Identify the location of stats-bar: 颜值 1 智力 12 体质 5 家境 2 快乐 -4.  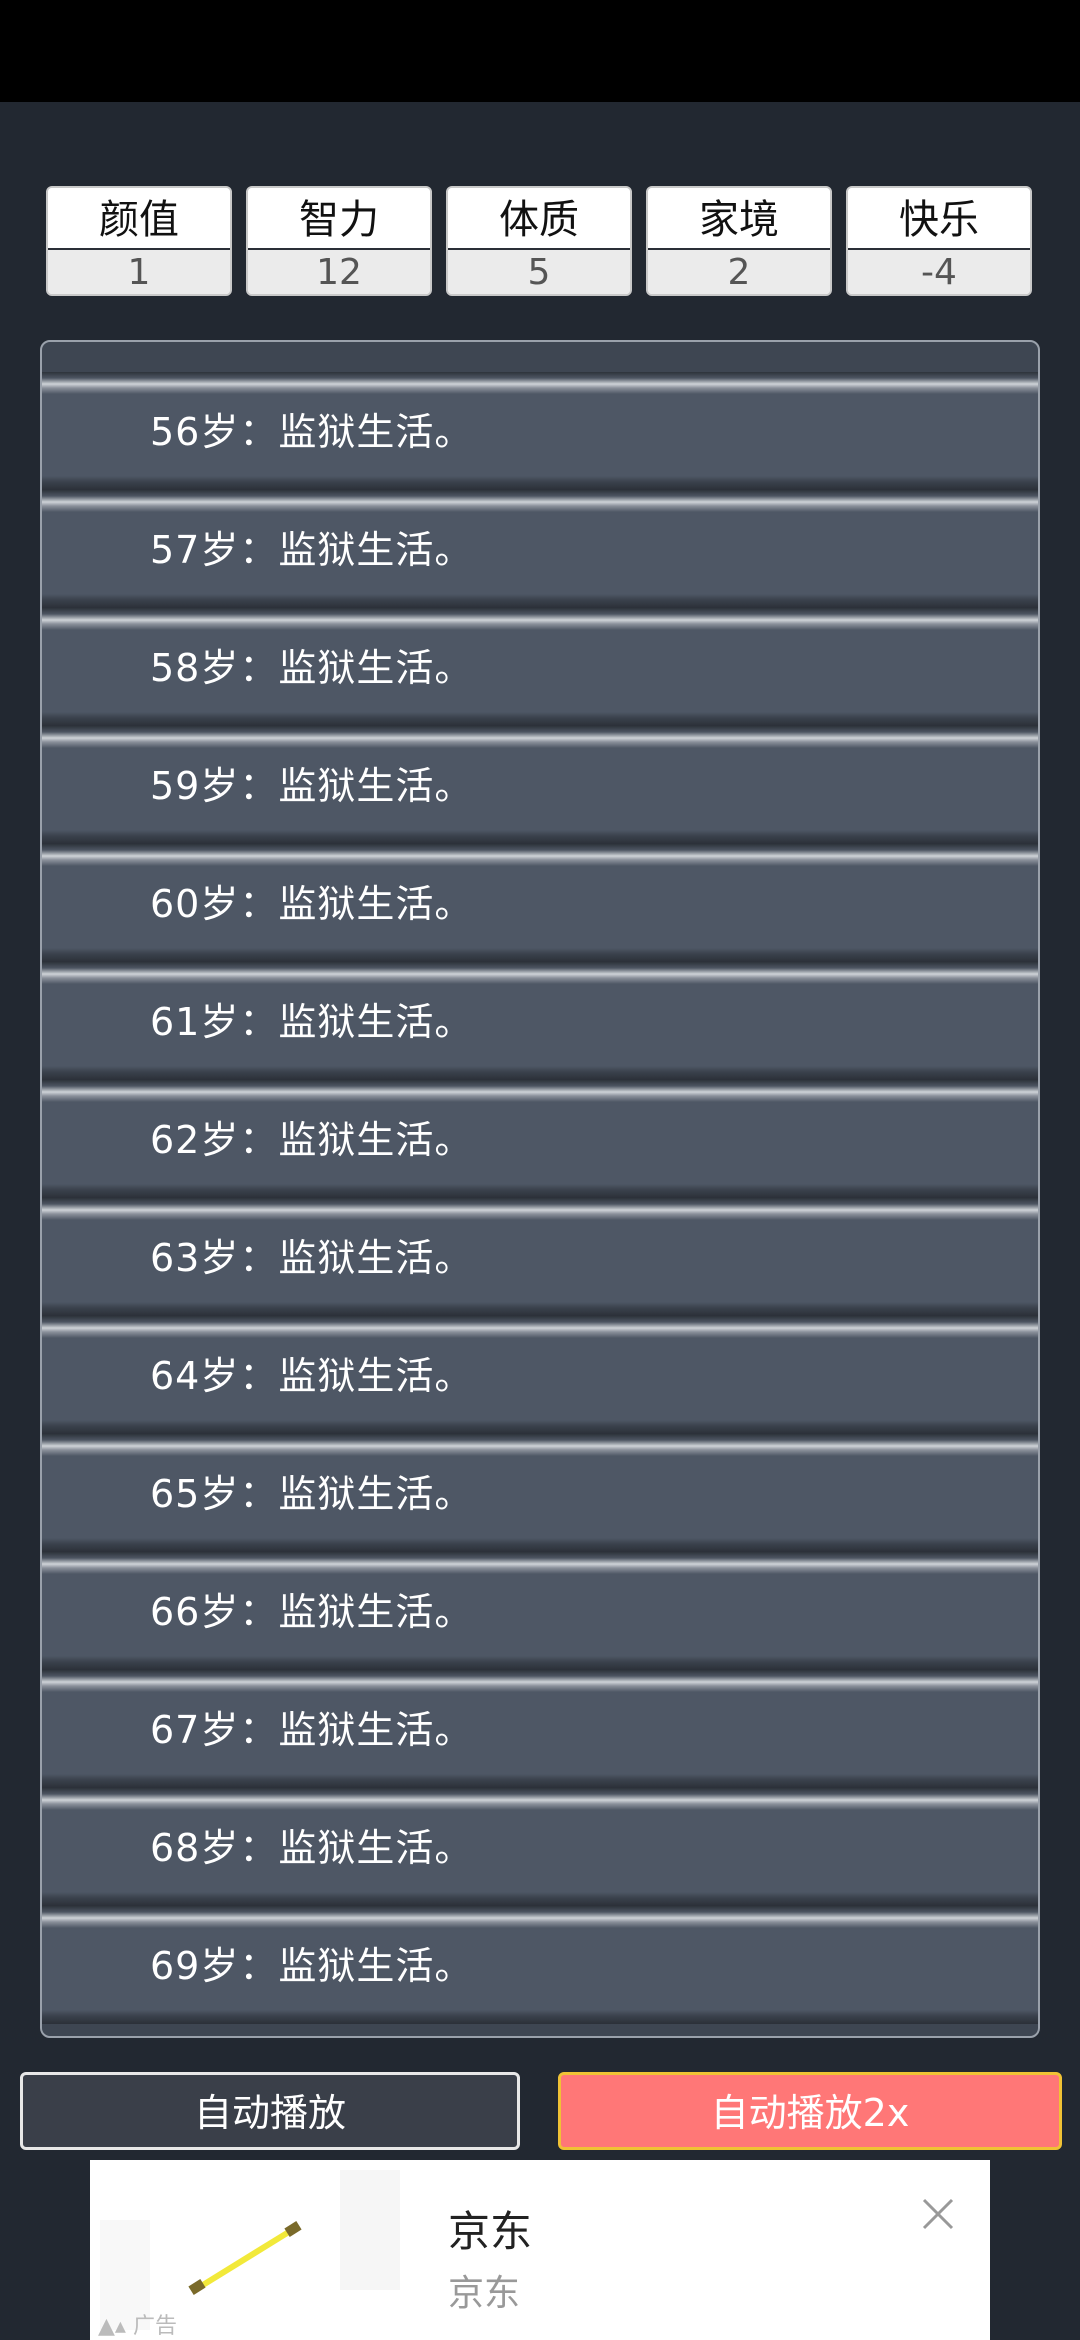
(540, 242).